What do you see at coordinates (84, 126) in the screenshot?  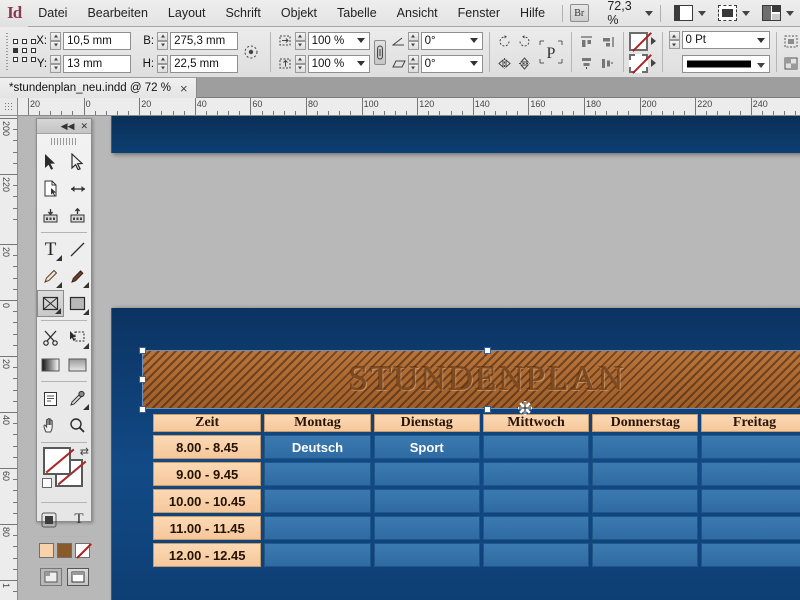 I see `close-icon: ✕` at bounding box center [84, 126].